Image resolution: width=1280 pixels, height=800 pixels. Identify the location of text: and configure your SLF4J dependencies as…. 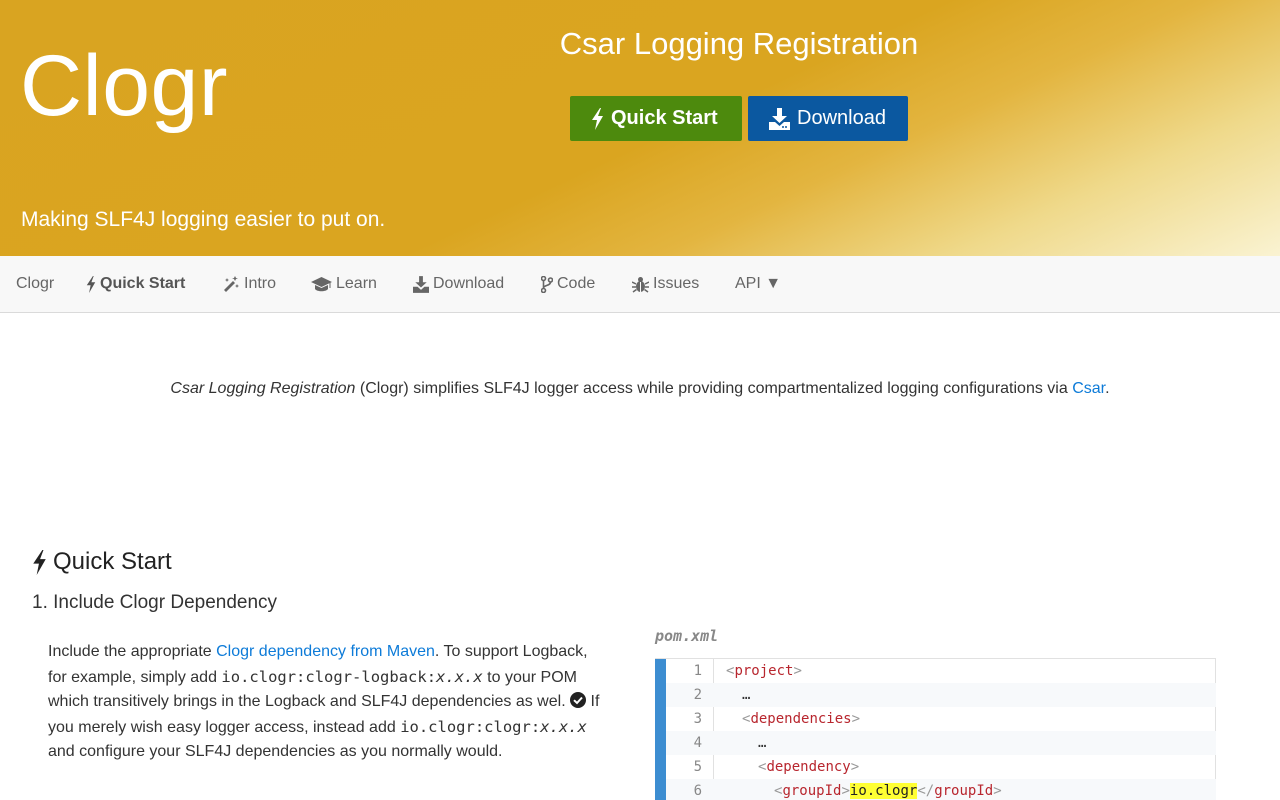
(275, 752).